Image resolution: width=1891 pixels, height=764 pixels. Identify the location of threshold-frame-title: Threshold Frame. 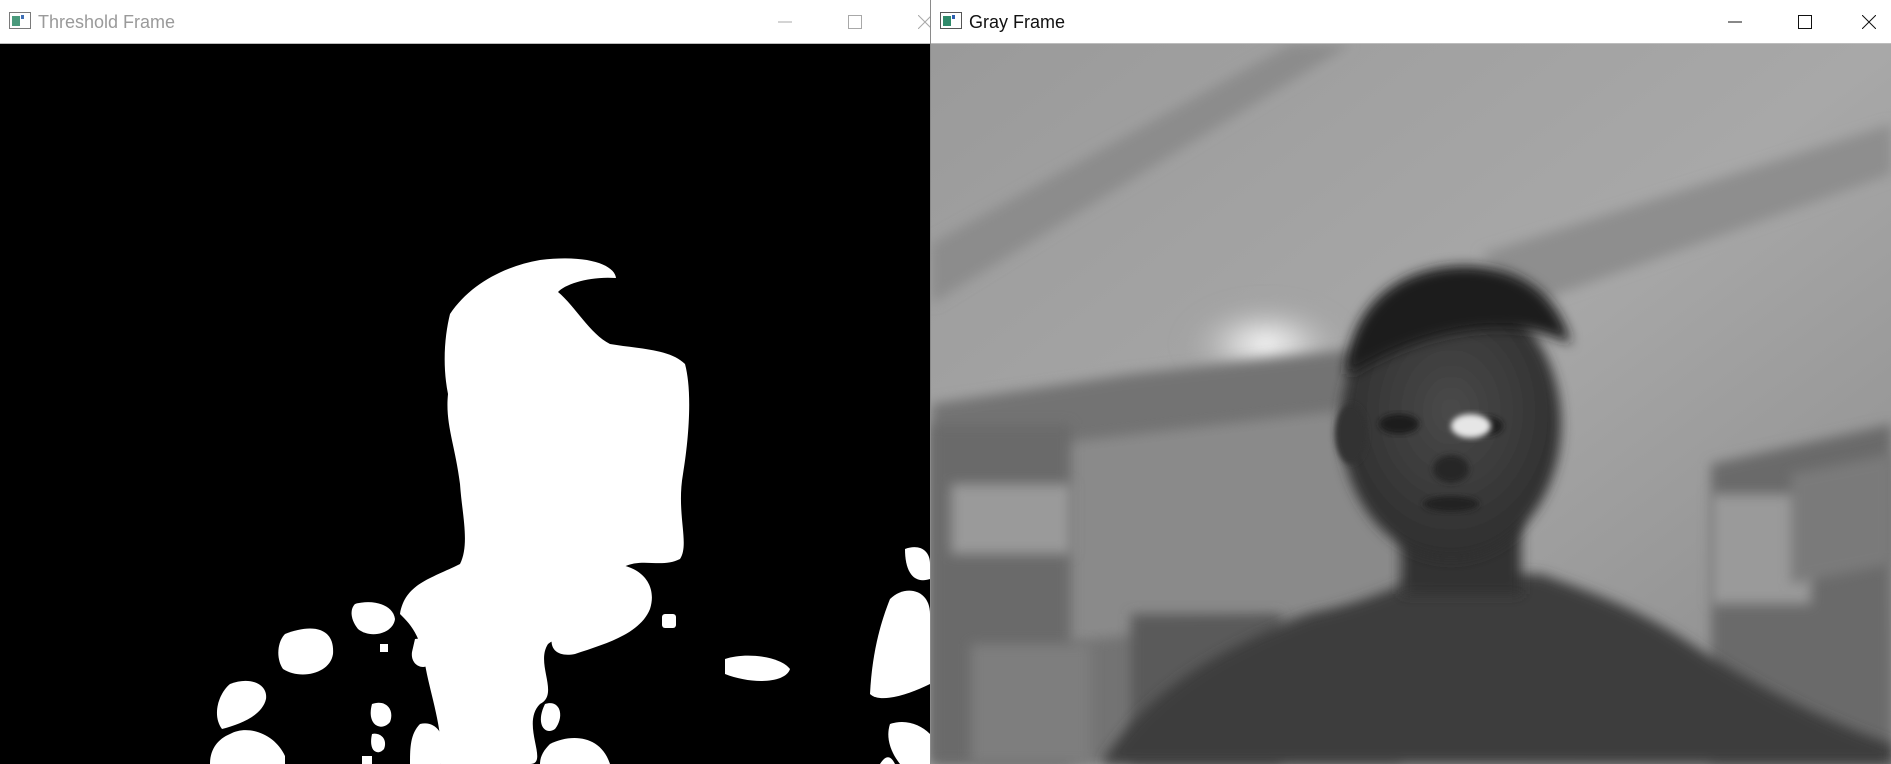
(107, 22).